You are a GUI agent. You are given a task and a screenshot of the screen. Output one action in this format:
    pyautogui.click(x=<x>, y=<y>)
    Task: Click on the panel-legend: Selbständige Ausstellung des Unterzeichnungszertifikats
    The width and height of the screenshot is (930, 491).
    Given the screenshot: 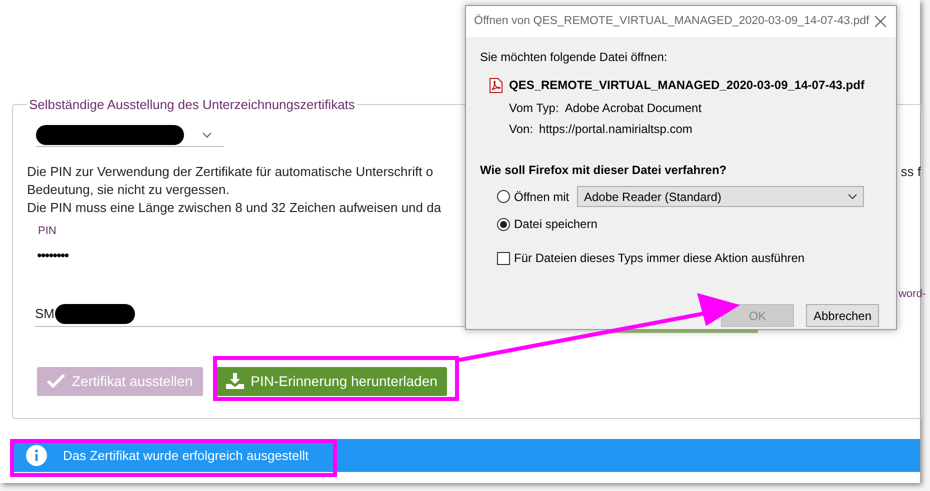 What is the action you would take?
    pyautogui.click(x=192, y=104)
    